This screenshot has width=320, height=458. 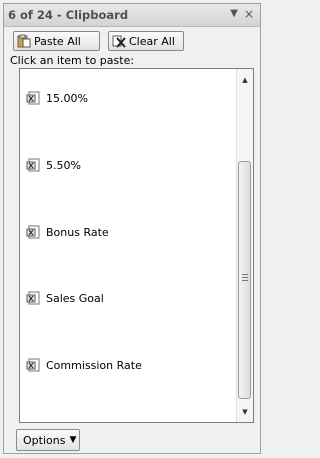 What do you see at coordinates (94, 365) in the screenshot?
I see `clipboard-item-label: Commission Rate` at bounding box center [94, 365].